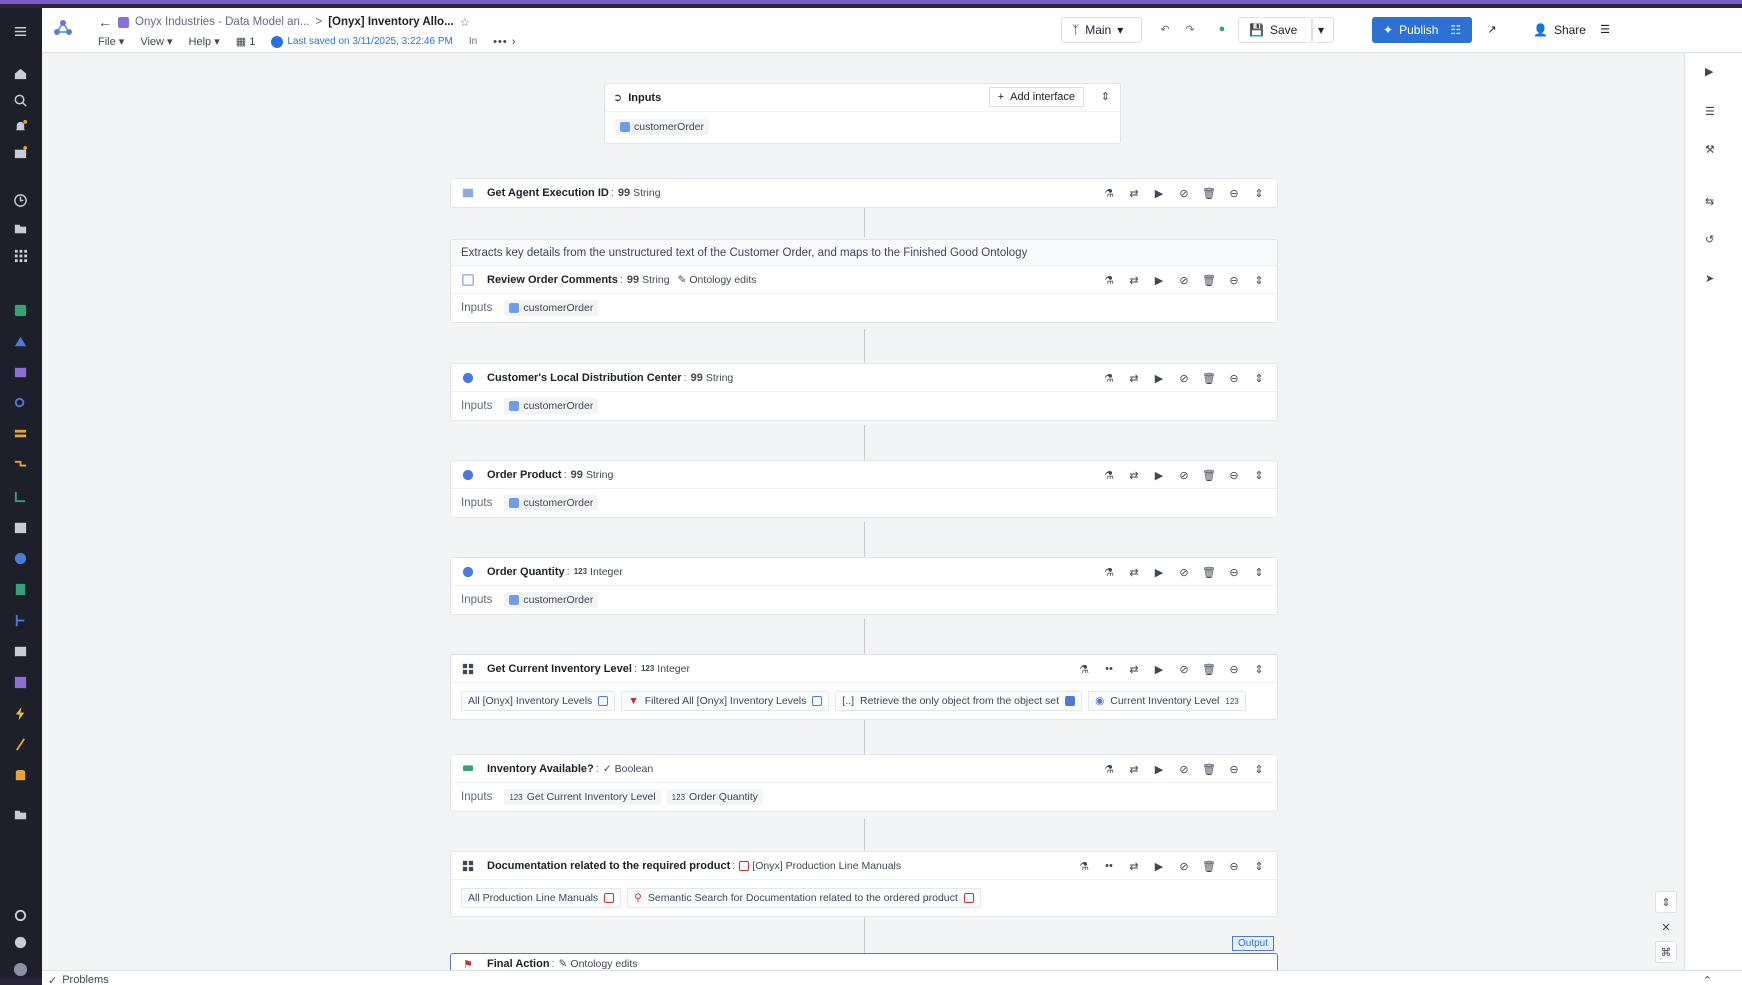 This screenshot has width=1742, height=985. Describe the element at coordinates (1101, 30) in the screenshot. I see `branch-selector: ᛉ Main ▾` at that location.